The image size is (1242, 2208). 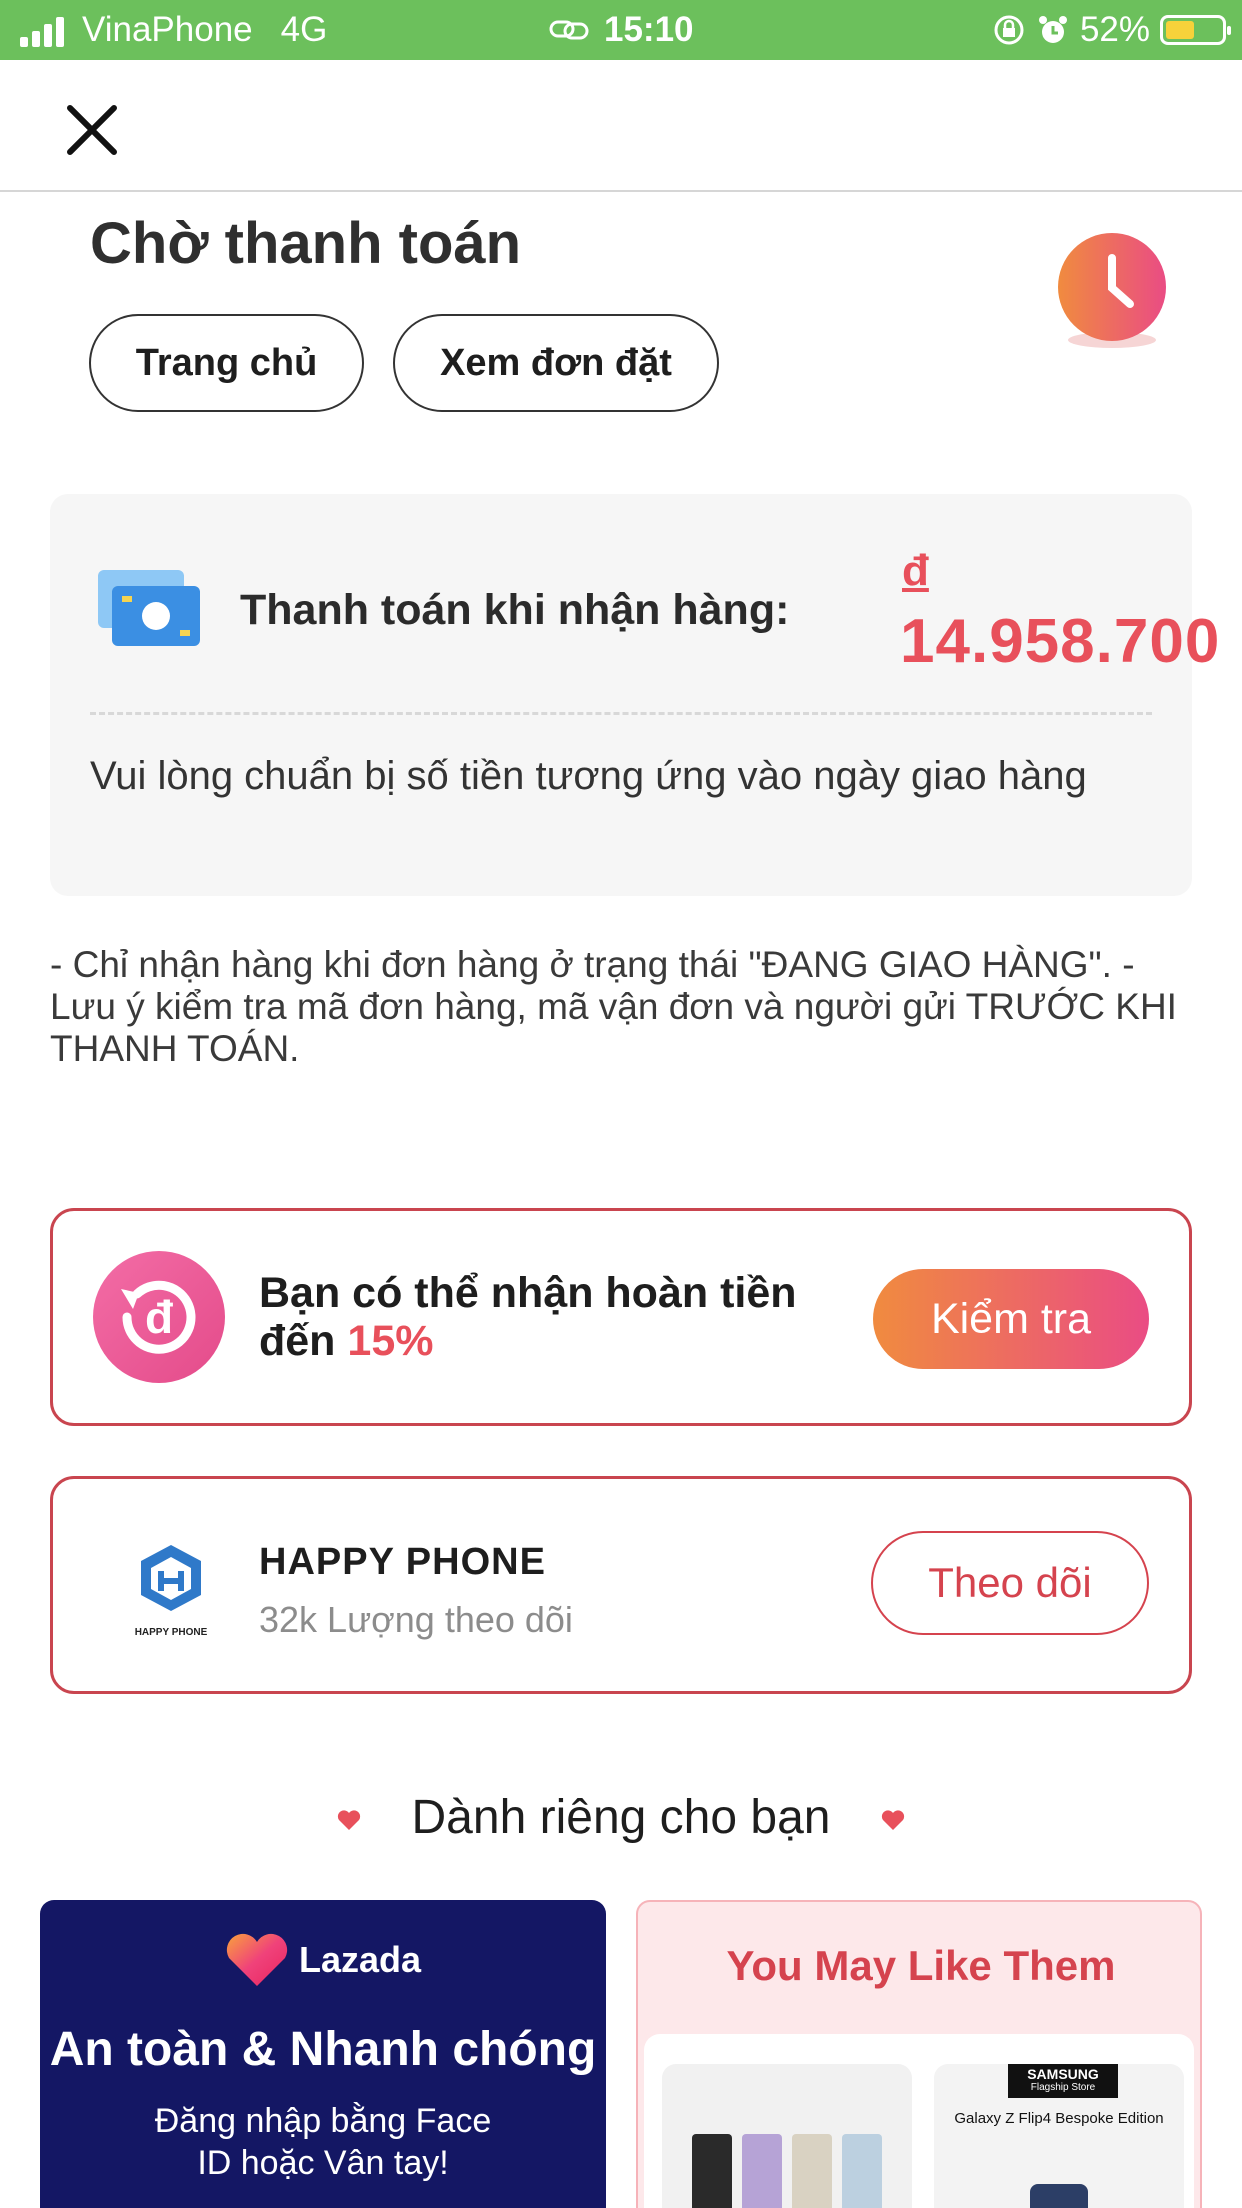 I want to click on product-card, so click(x=787, y=2136).